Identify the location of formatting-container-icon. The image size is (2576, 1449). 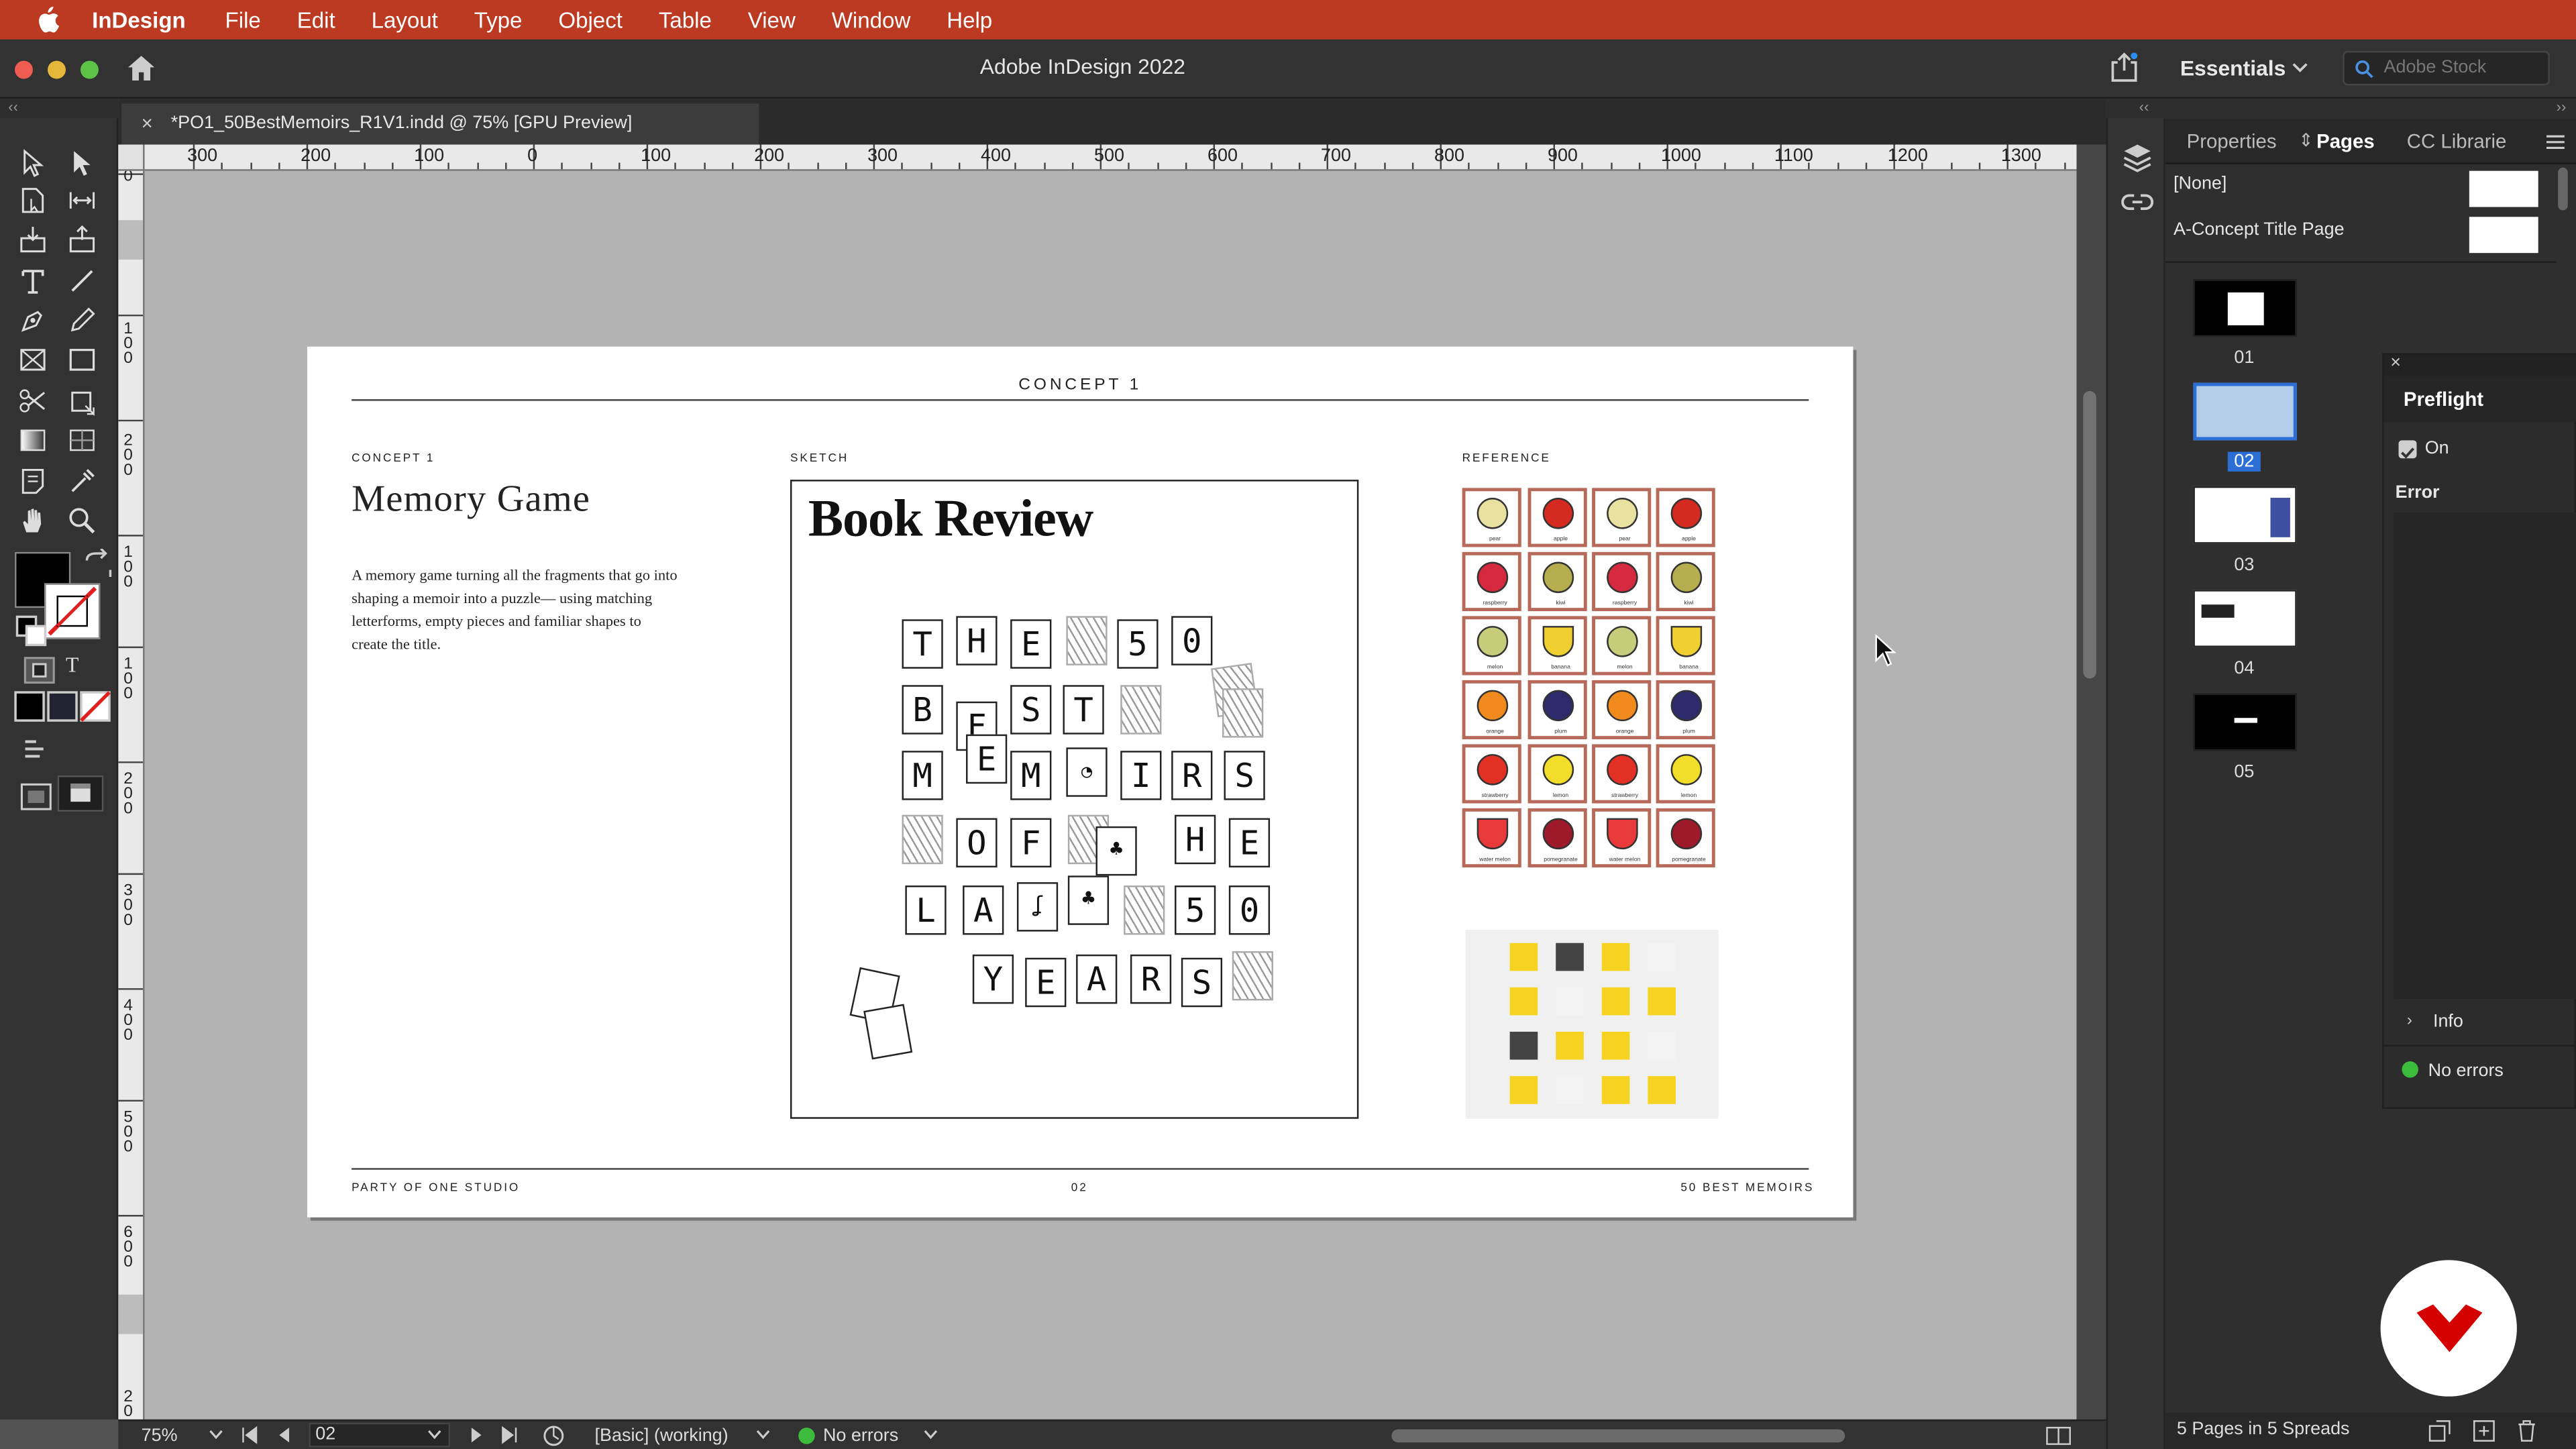
(39, 669).